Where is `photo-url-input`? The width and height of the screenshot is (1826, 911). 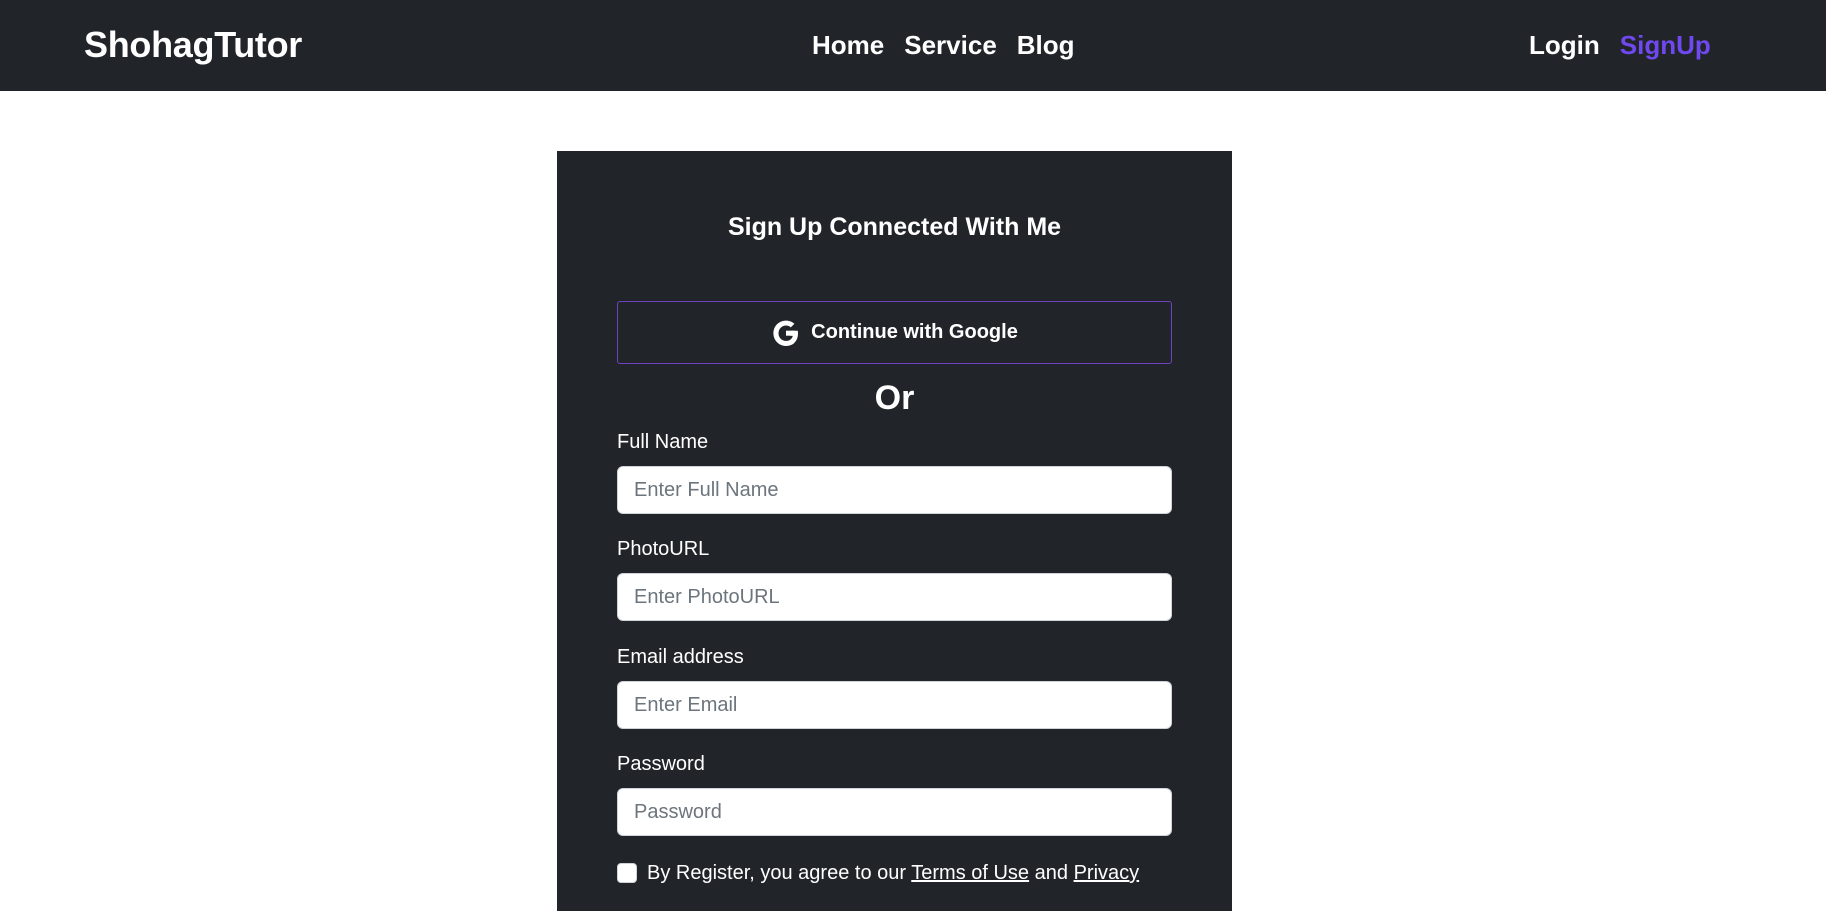
photo-url-input is located at coordinates (894, 597).